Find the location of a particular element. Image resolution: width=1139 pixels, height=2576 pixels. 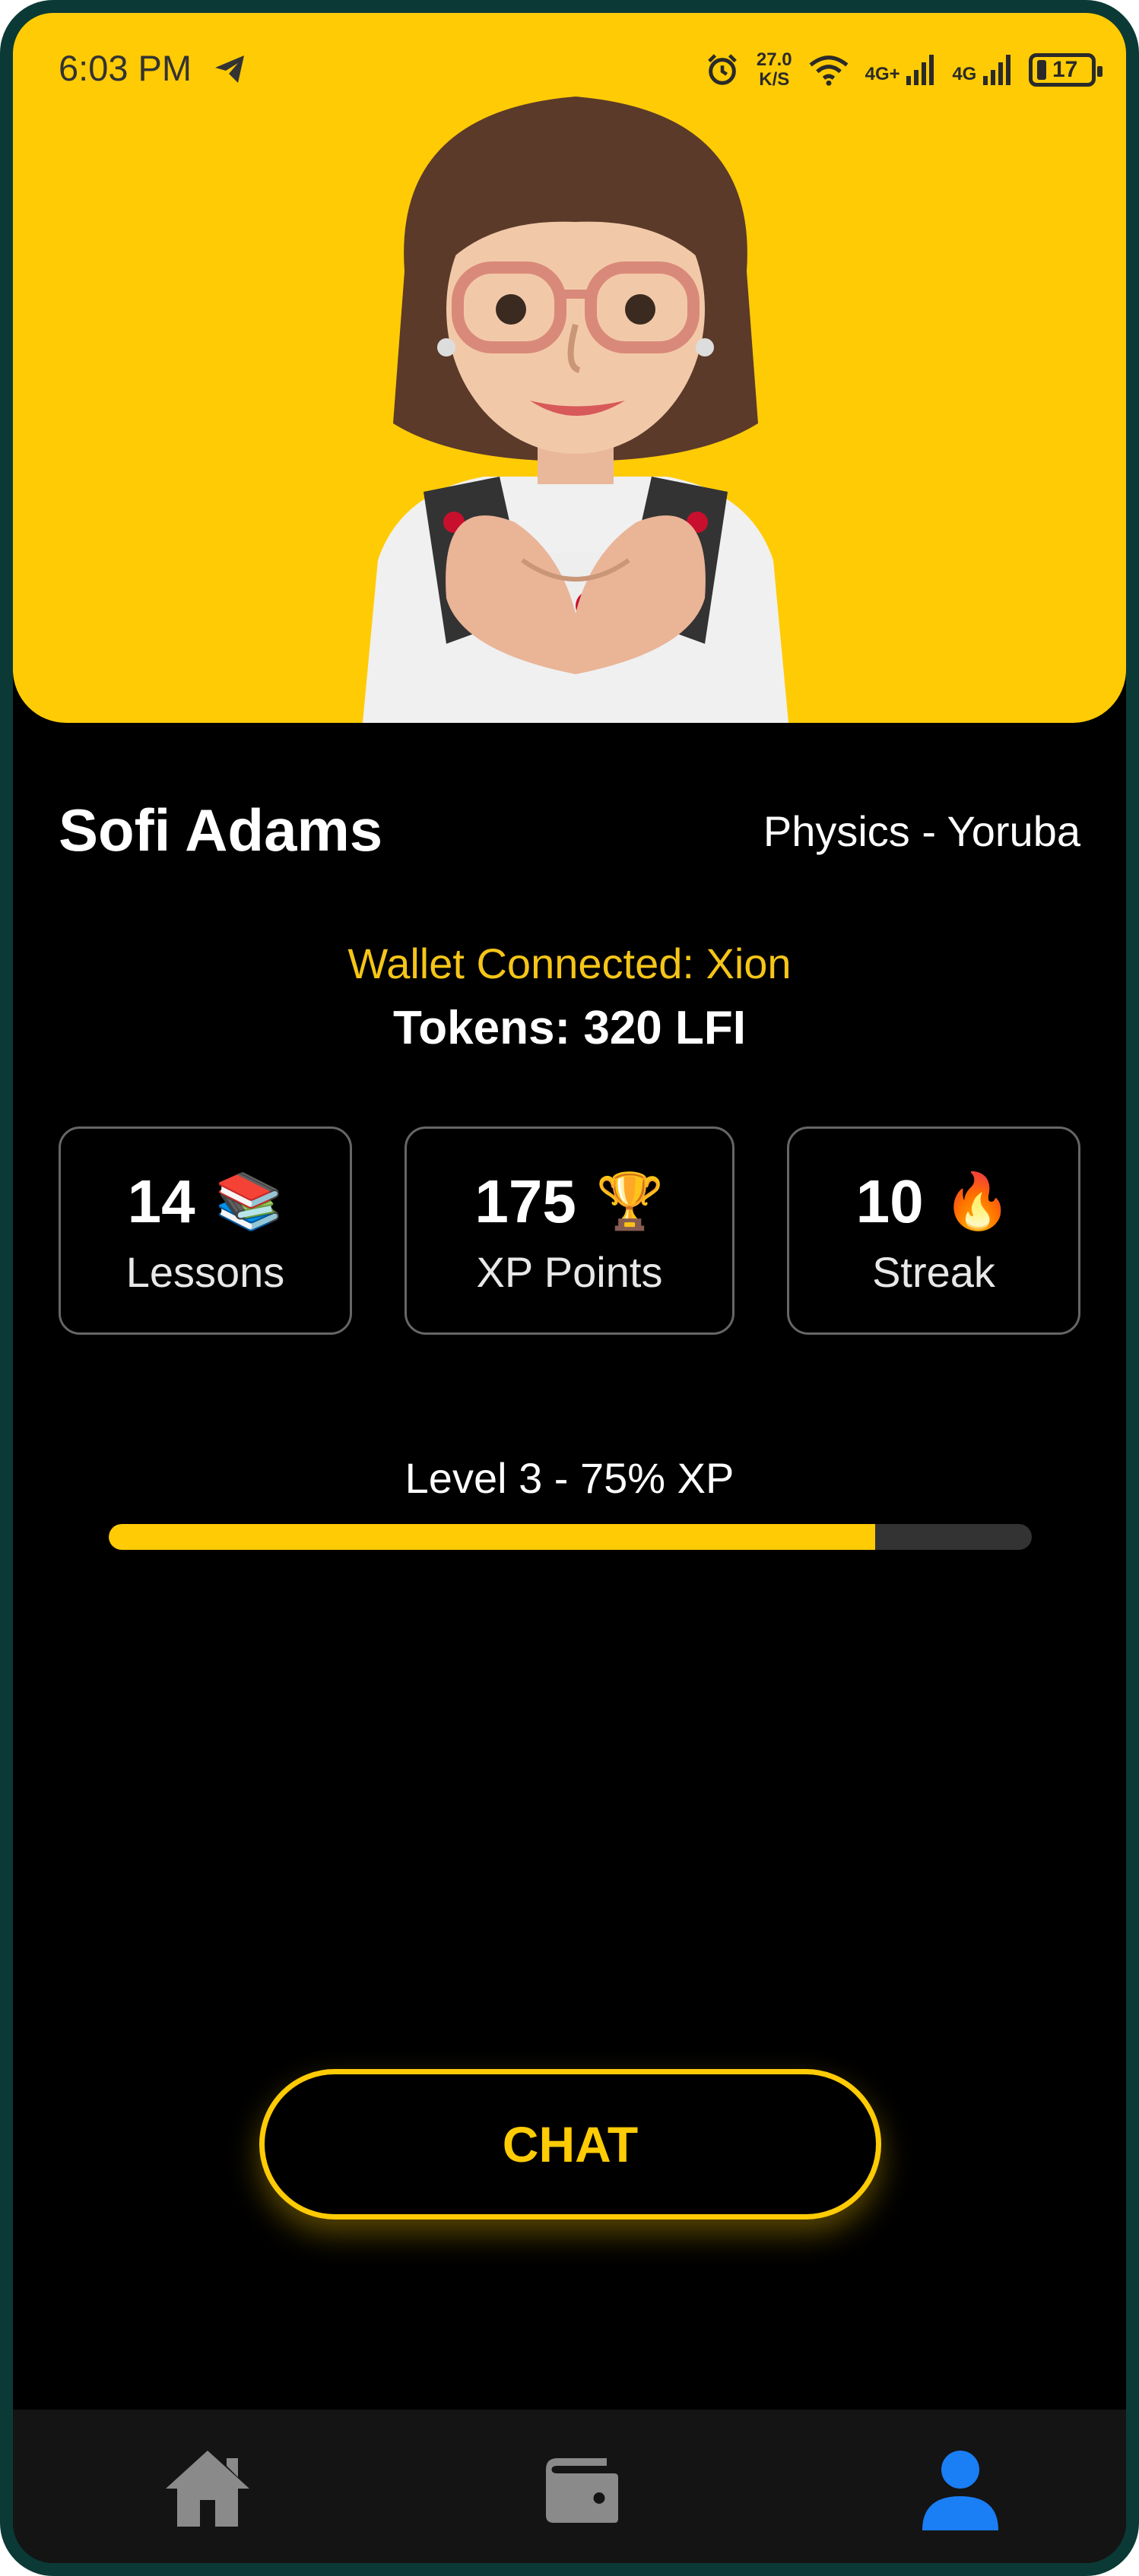

signal-1: 4G+ is located at coordinates (900, 70).